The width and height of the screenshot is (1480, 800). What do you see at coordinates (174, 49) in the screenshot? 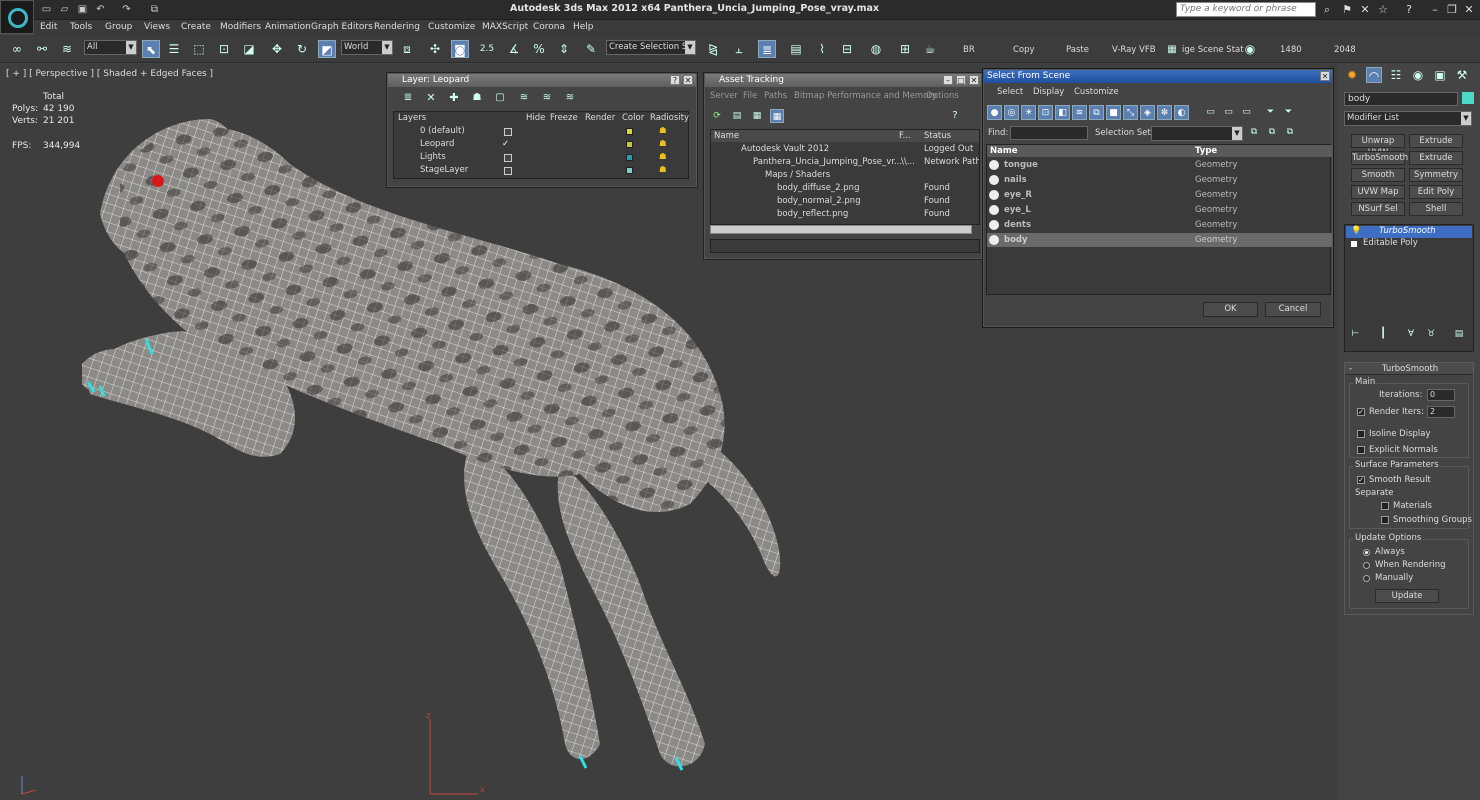
I see `select-by-name-icon: ☰` at bounding box center [174, 49].